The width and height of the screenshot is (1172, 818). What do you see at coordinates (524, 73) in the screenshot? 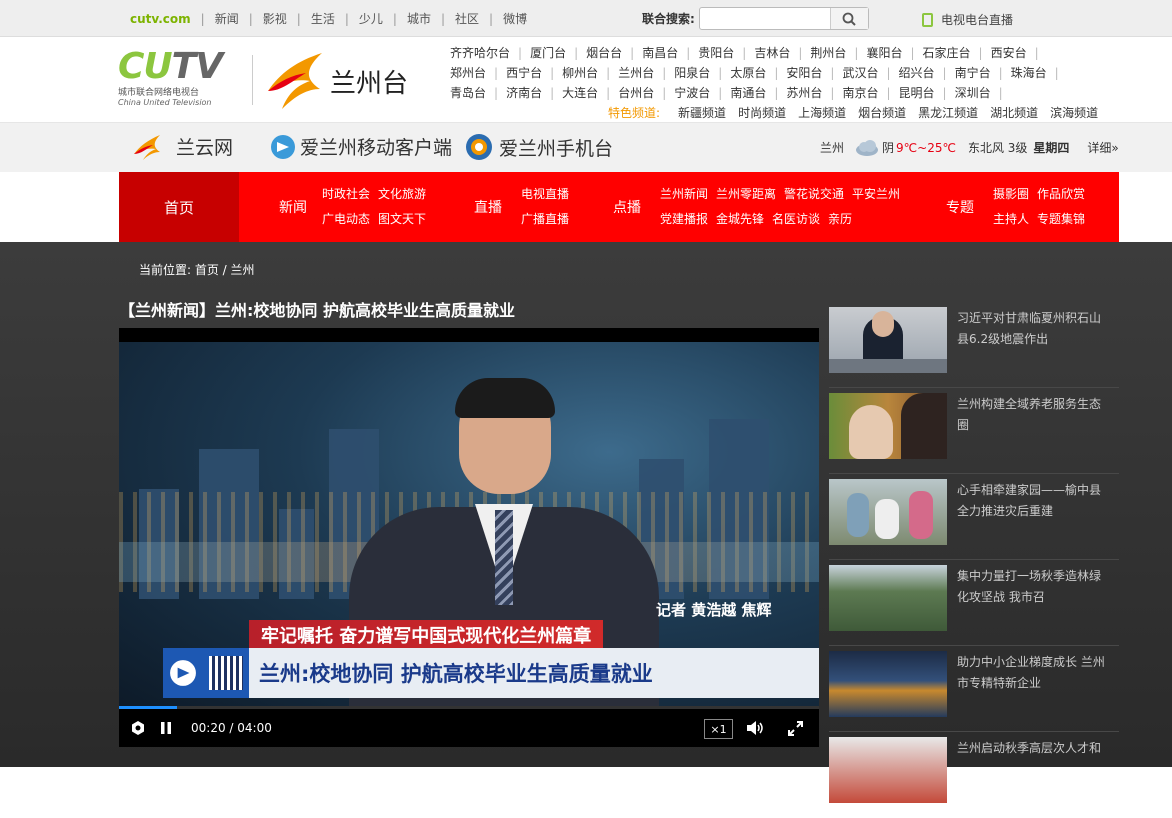
I see `city-station-link: 西宁台` at bounding box center [524, 73].